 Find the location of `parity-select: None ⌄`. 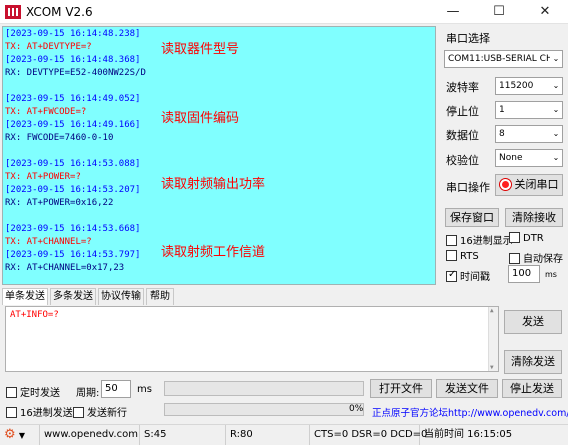

parity-select: None ⌄ is located at coordinates (529, 158).